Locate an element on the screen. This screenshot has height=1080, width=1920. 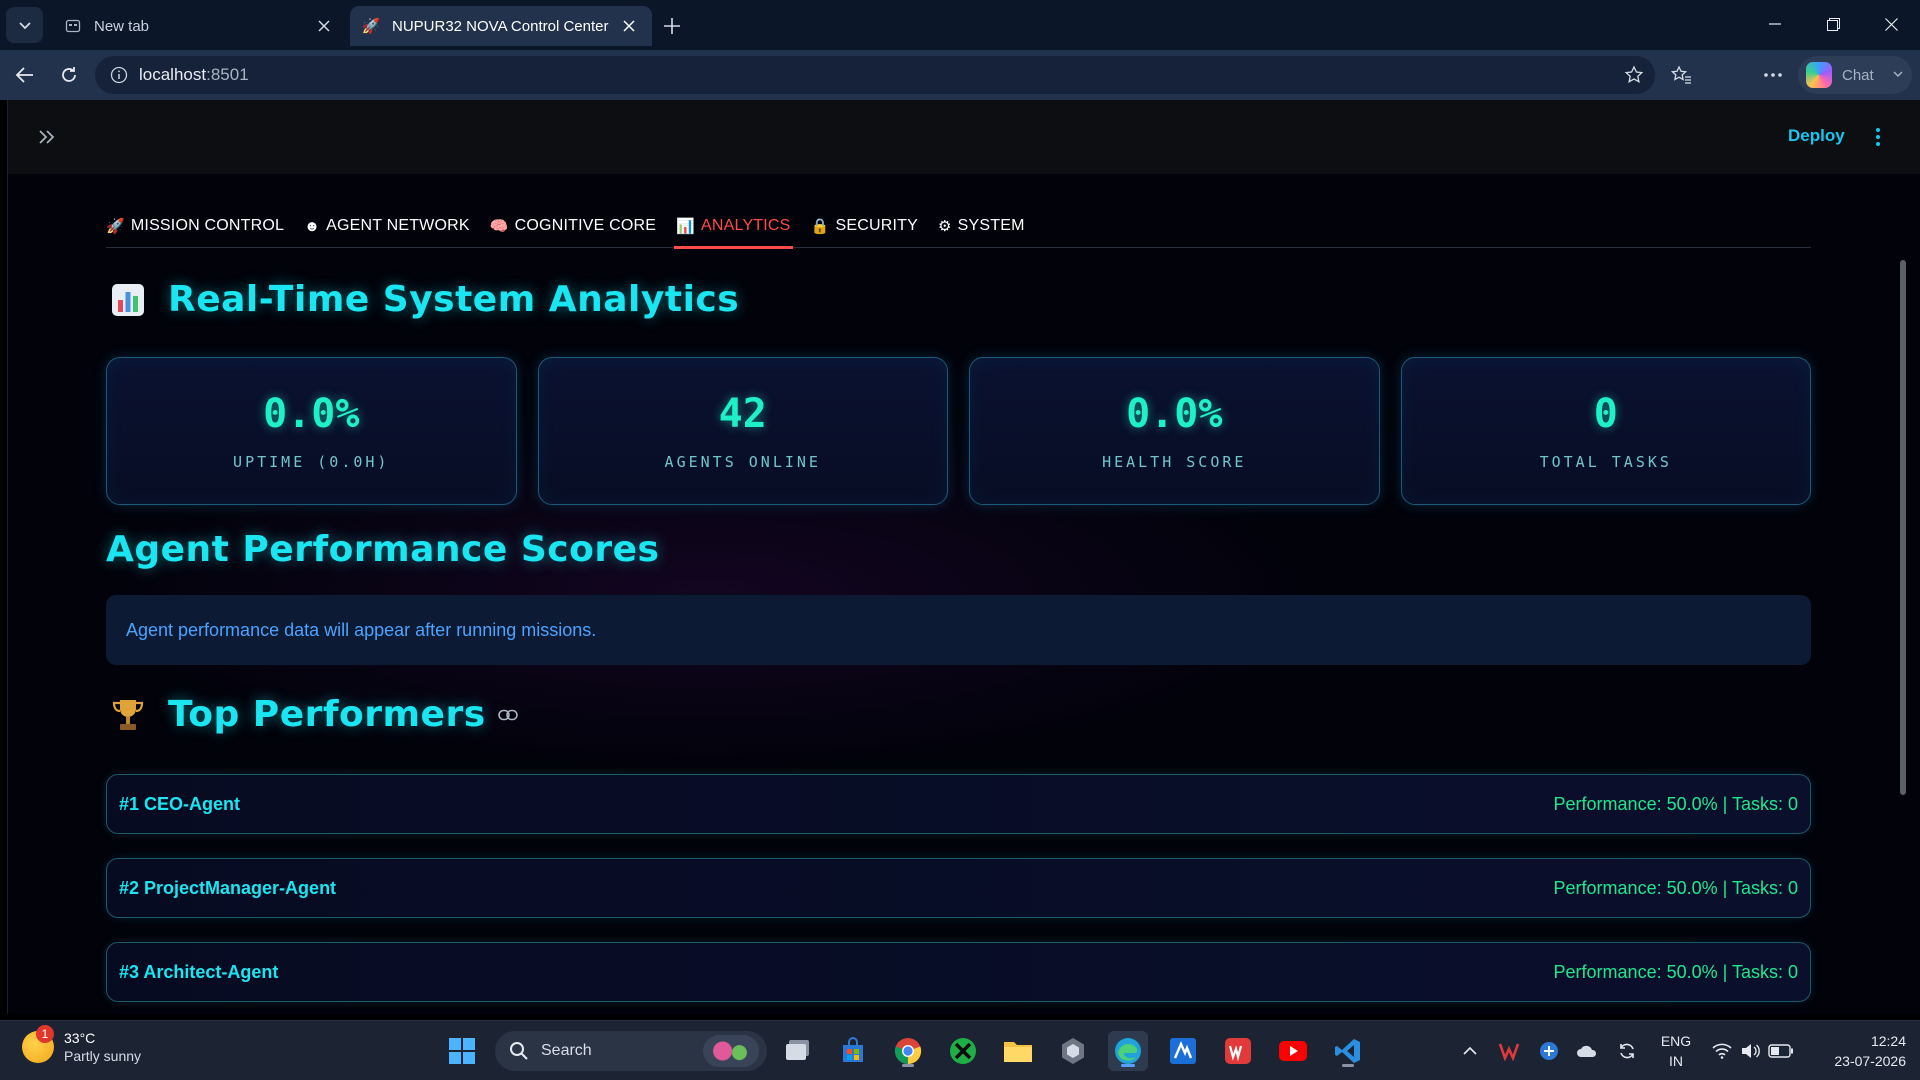
chevron-down-icon is located at coordinates (24, 26).